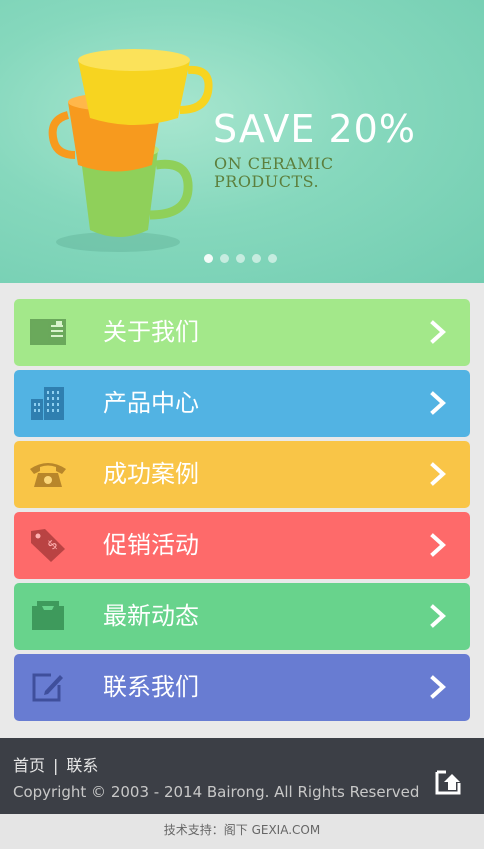 The width and height of the screenshot is (484, 849). What do you see at coordinates (82, 765) in the screenshot?
I see `footer-contact-link: 联系` at bounding box center [82, 765].